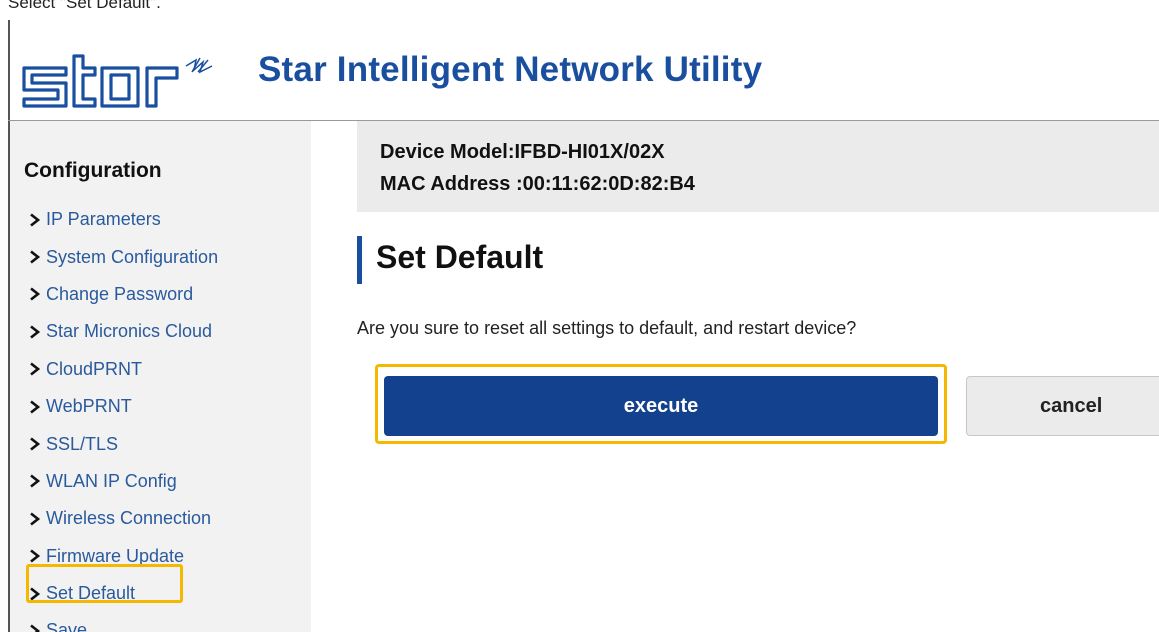 The image size is (1159, 632). I want to click on sidebar-item-ssl-tls: SSL/TLS, so click(123, 443).